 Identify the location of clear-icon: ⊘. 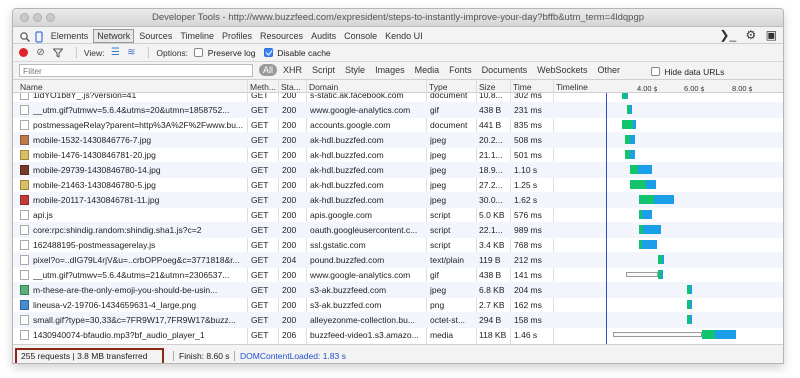
(40, 53).